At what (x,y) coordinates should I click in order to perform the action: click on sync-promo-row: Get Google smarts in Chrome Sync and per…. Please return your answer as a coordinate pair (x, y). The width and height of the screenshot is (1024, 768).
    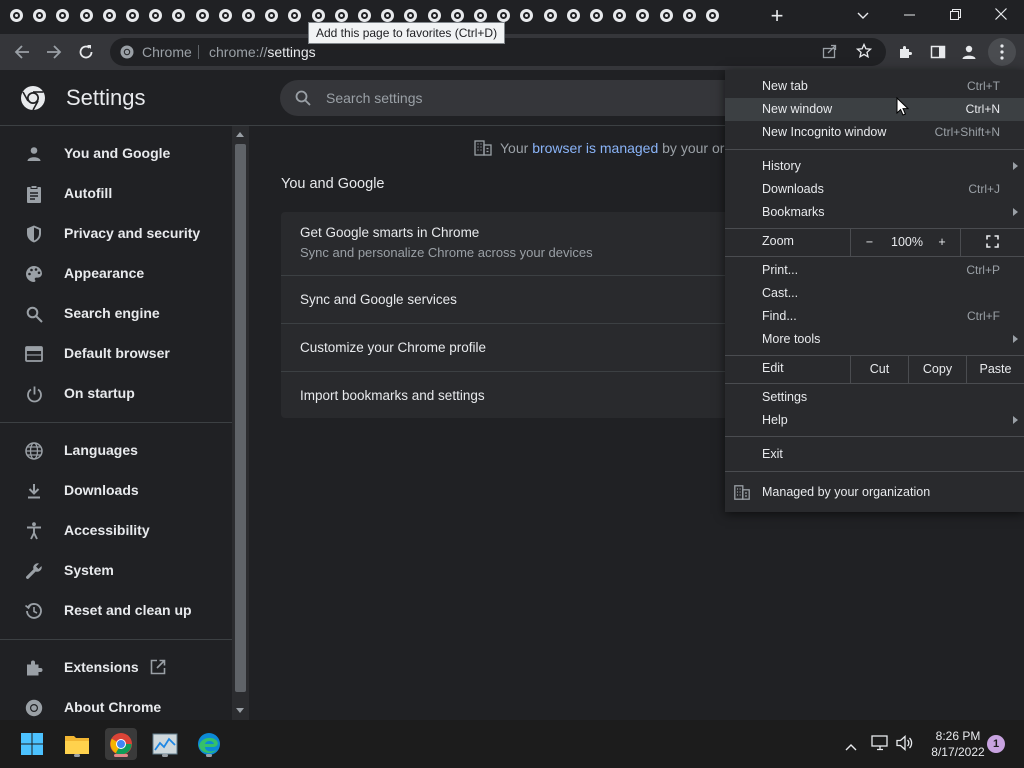
    Looking at the image, I should click on (511, 244).